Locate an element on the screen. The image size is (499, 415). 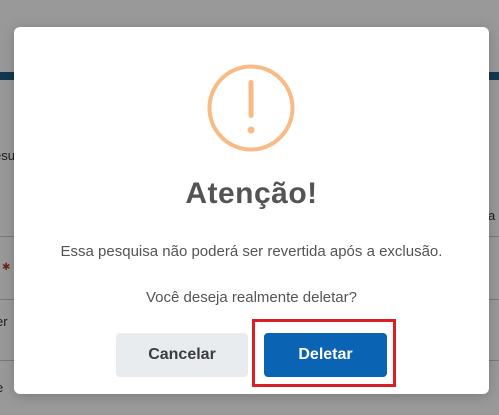
exclamation-warning-icon is located at coordinates (251, 108).